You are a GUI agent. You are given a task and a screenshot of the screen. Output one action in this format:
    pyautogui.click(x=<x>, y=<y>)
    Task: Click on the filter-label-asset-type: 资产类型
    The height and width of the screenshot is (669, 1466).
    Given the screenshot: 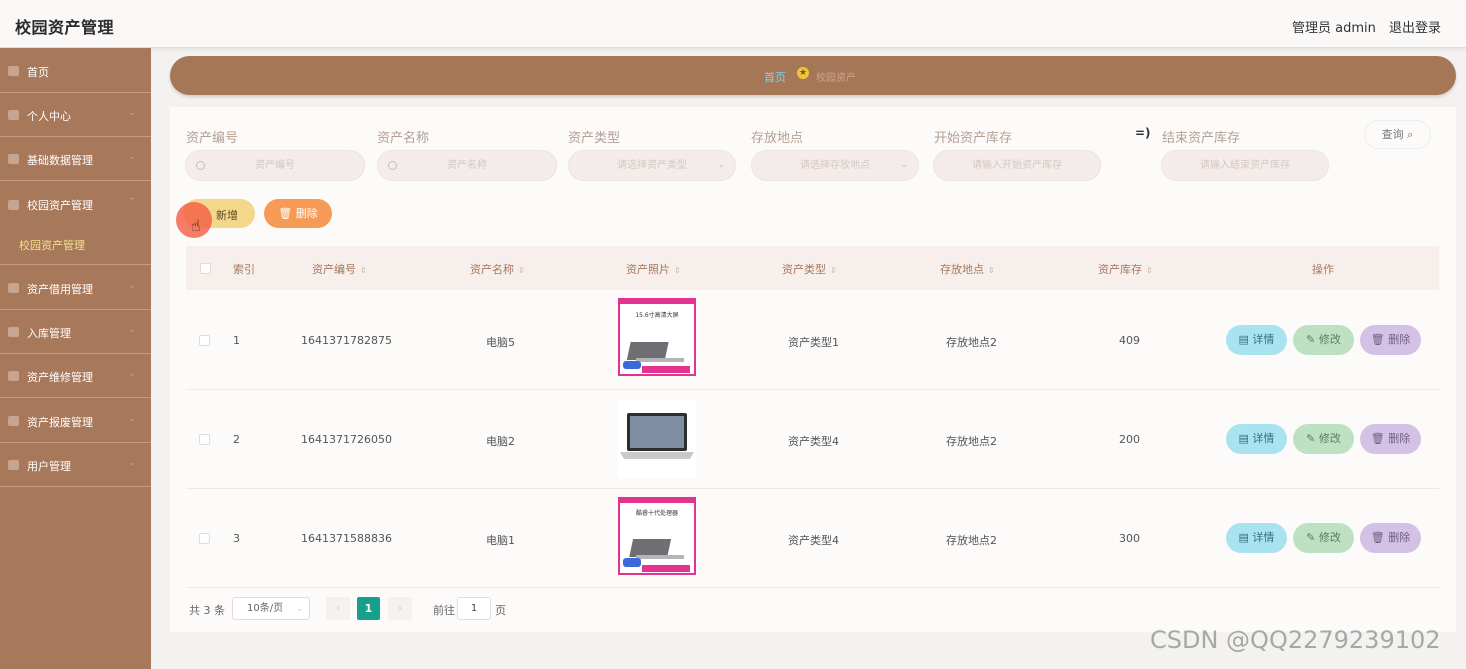 What is the action you would take?
    pyautogui.click(x=594, y=138)
    